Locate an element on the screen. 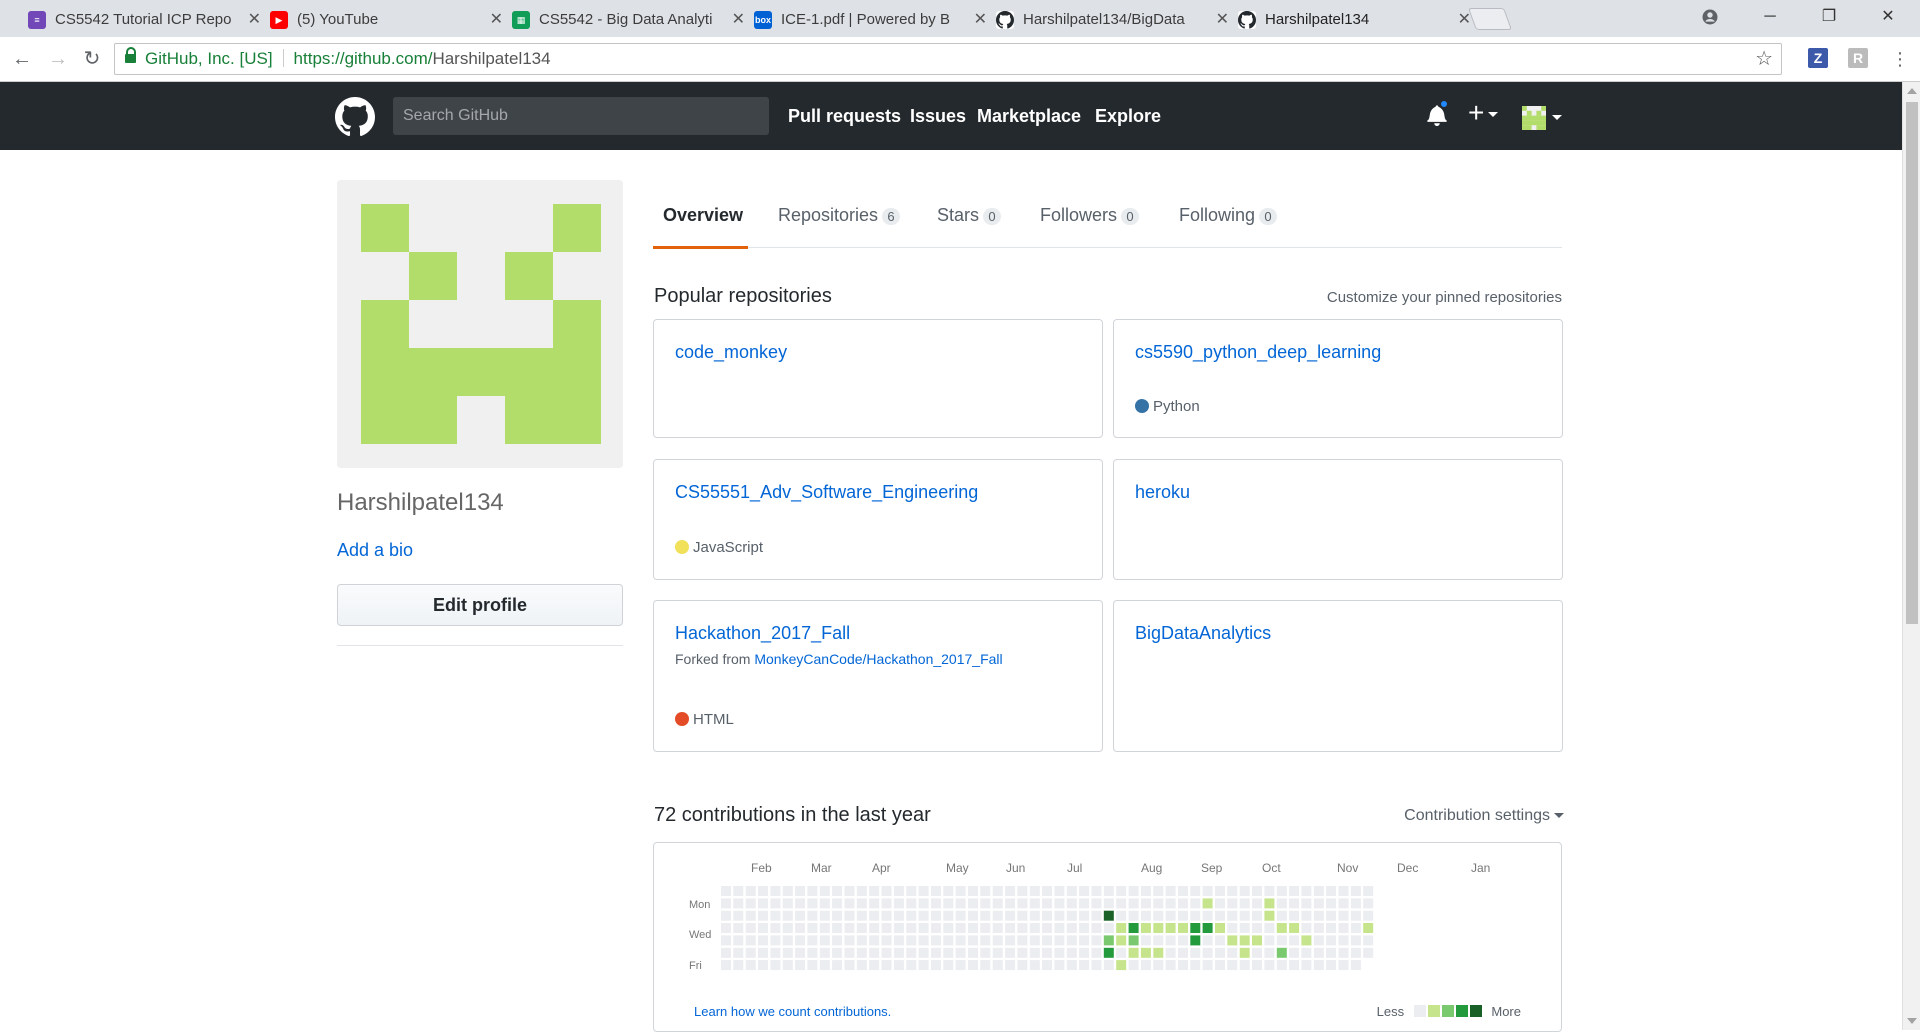 Image resolution: width=1920 pixels, height=1032 pixels. search-input is located at coordinates (581, 116).